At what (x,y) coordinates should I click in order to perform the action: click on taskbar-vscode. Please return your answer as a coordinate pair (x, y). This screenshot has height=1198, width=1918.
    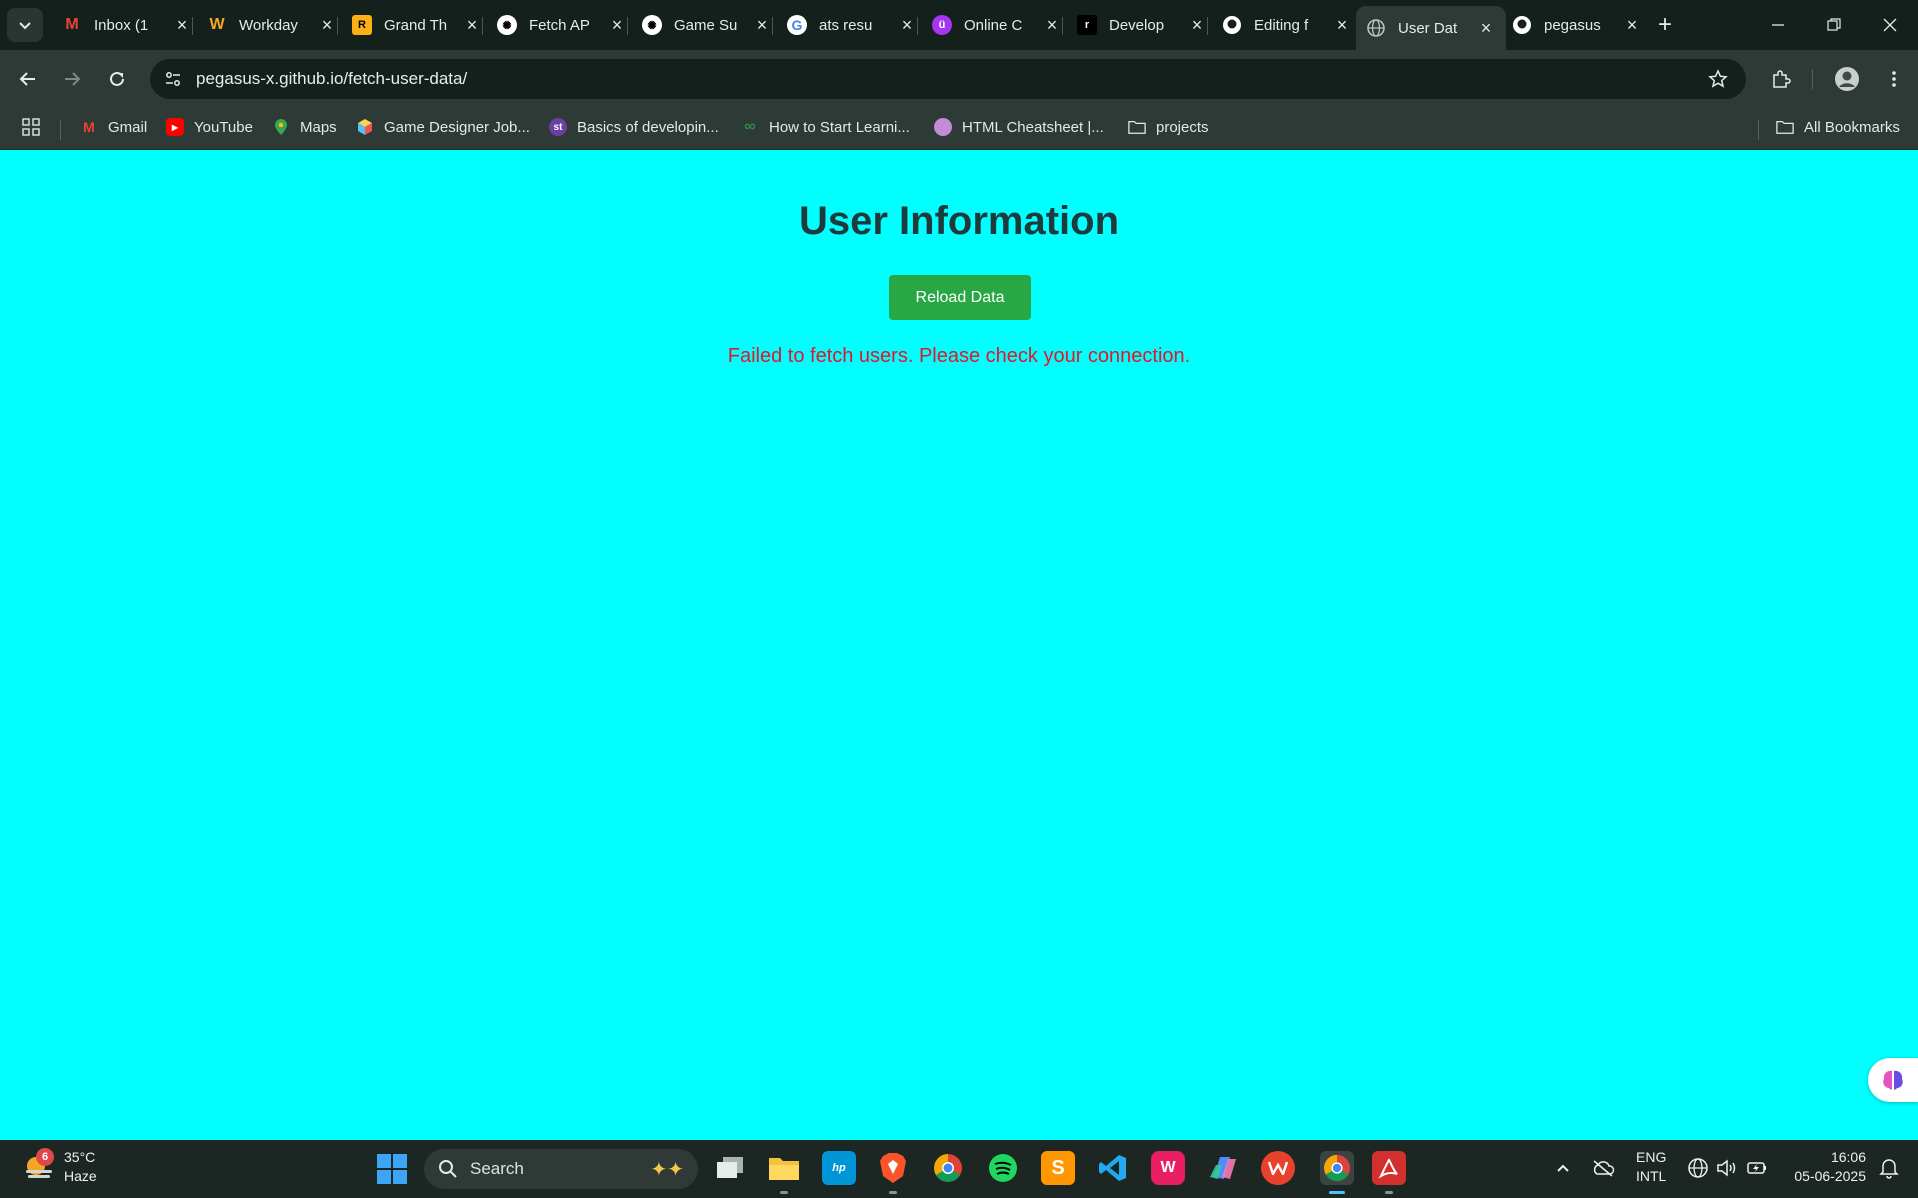
    Looking at the image, I should click on (1113, 1168).